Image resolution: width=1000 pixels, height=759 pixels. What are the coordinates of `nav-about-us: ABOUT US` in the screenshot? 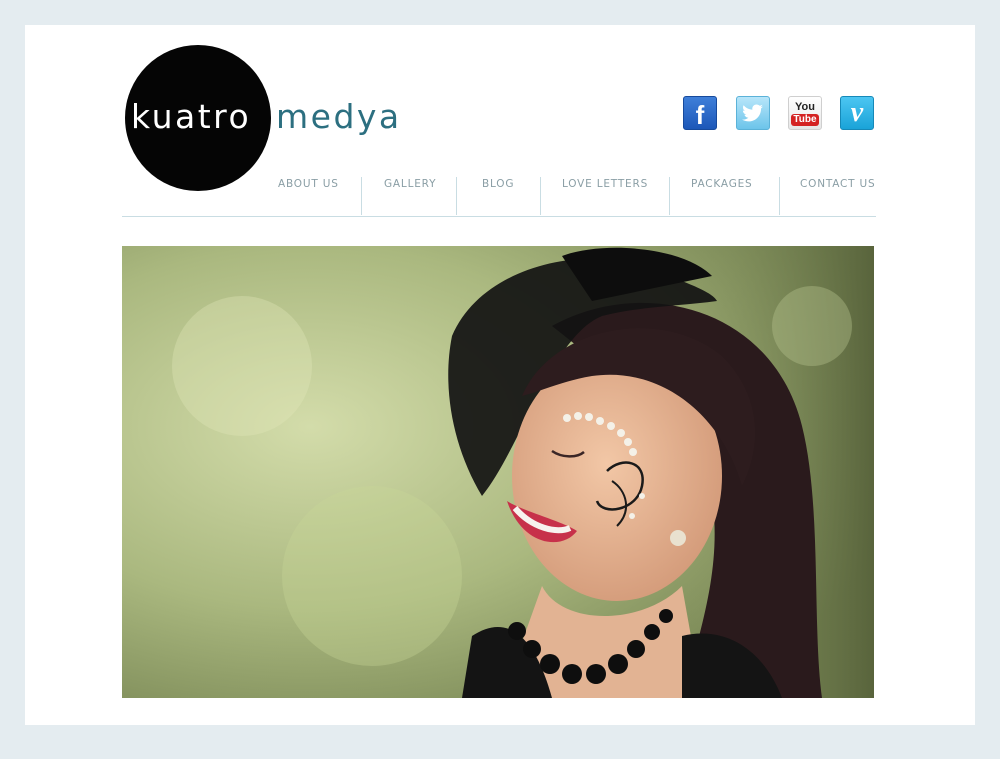 It's located at (308, 196).